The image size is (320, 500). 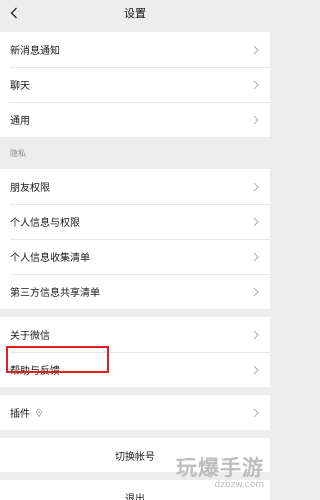 I want to click on menu-item-chat: 聊天, so click(x=135, y=84).